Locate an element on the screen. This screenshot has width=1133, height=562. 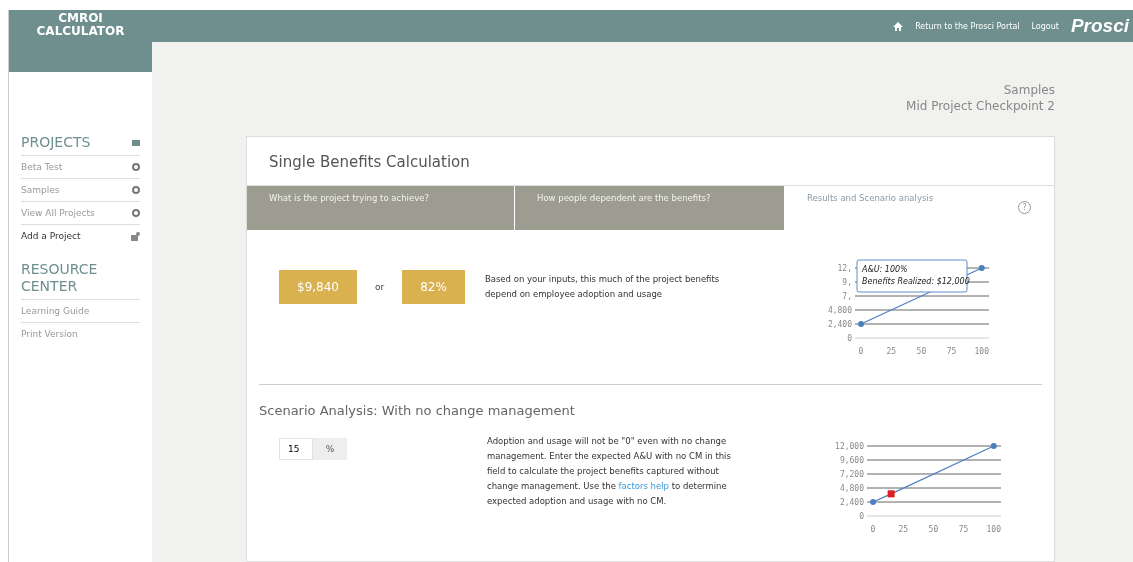
scenario-description: Adoption and usage will not be "0" even with no change management. Enter the expected A&U with no CM in this field to calculate the project benefits captured without change management. Use the factors help to determine expected adoption and usage with no CM. is located at coordinates (609, 471).